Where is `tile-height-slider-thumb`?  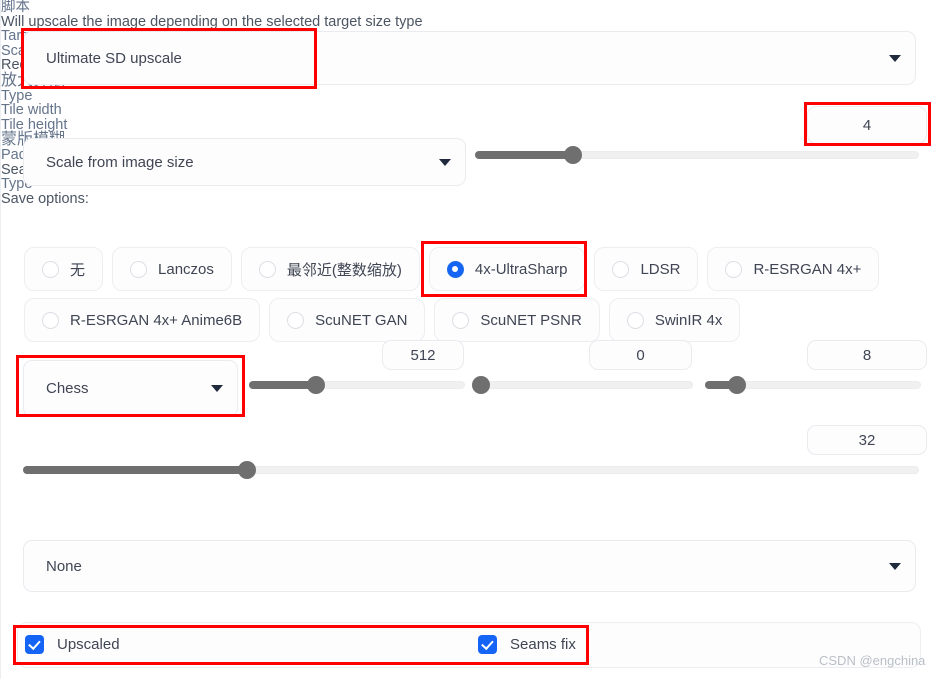 tile-height-slider-thumb is located at coordinates (481, 385).